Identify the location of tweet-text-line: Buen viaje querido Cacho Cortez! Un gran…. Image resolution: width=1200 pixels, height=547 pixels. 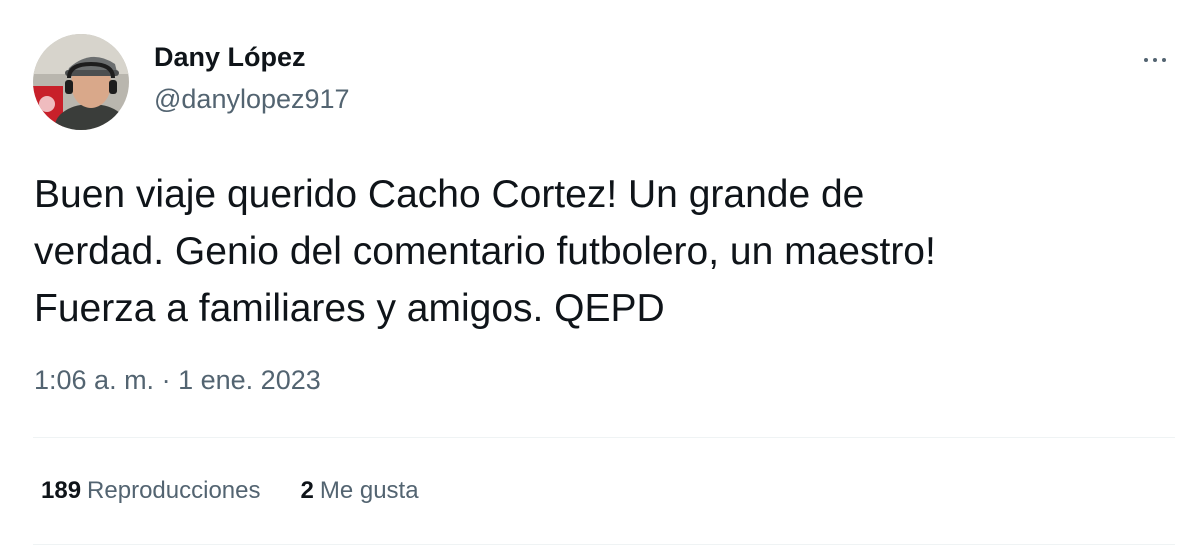
(449, 194).